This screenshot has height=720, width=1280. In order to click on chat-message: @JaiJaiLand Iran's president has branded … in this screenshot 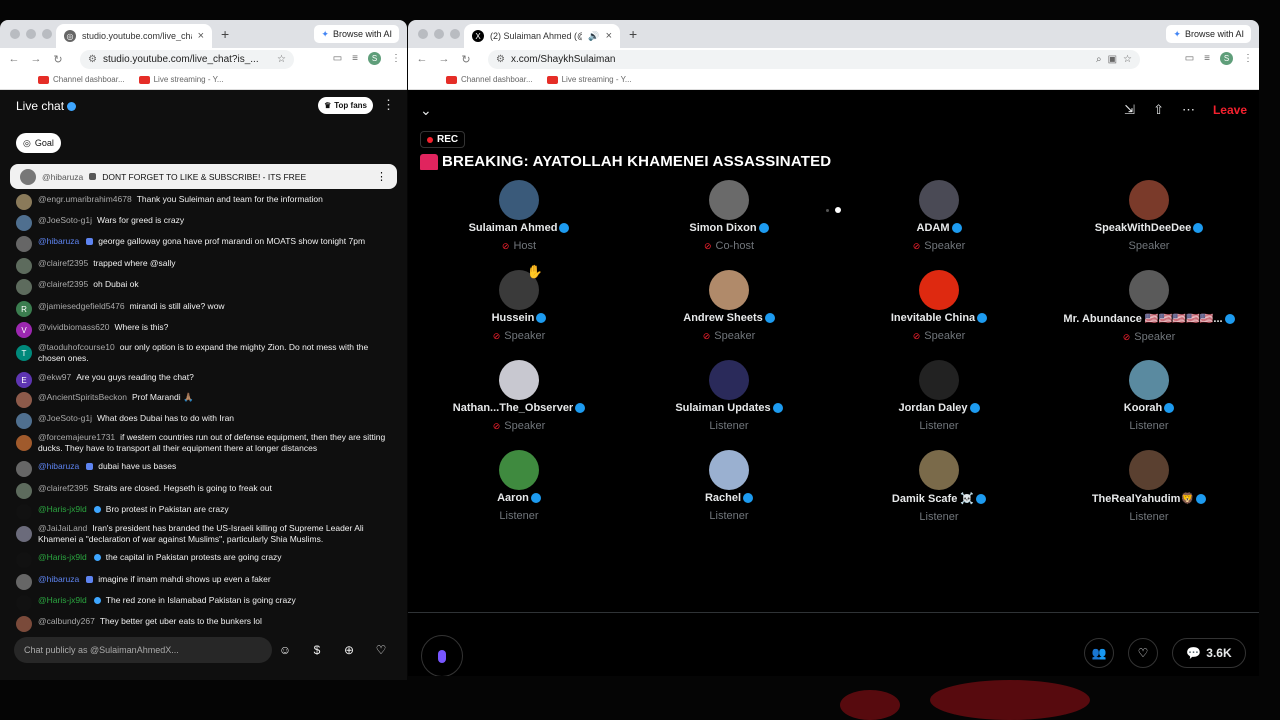, I will do `click(201, 534)`.